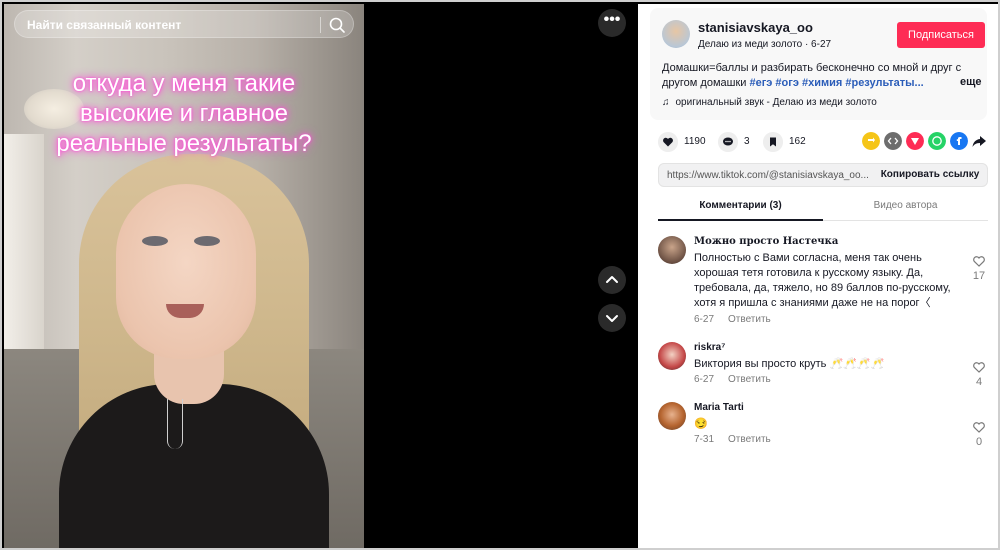 The image size is (1000, 550). Describe the element at coordinates (893, 141) in the screenshot. I see `embed-icon` at that location.